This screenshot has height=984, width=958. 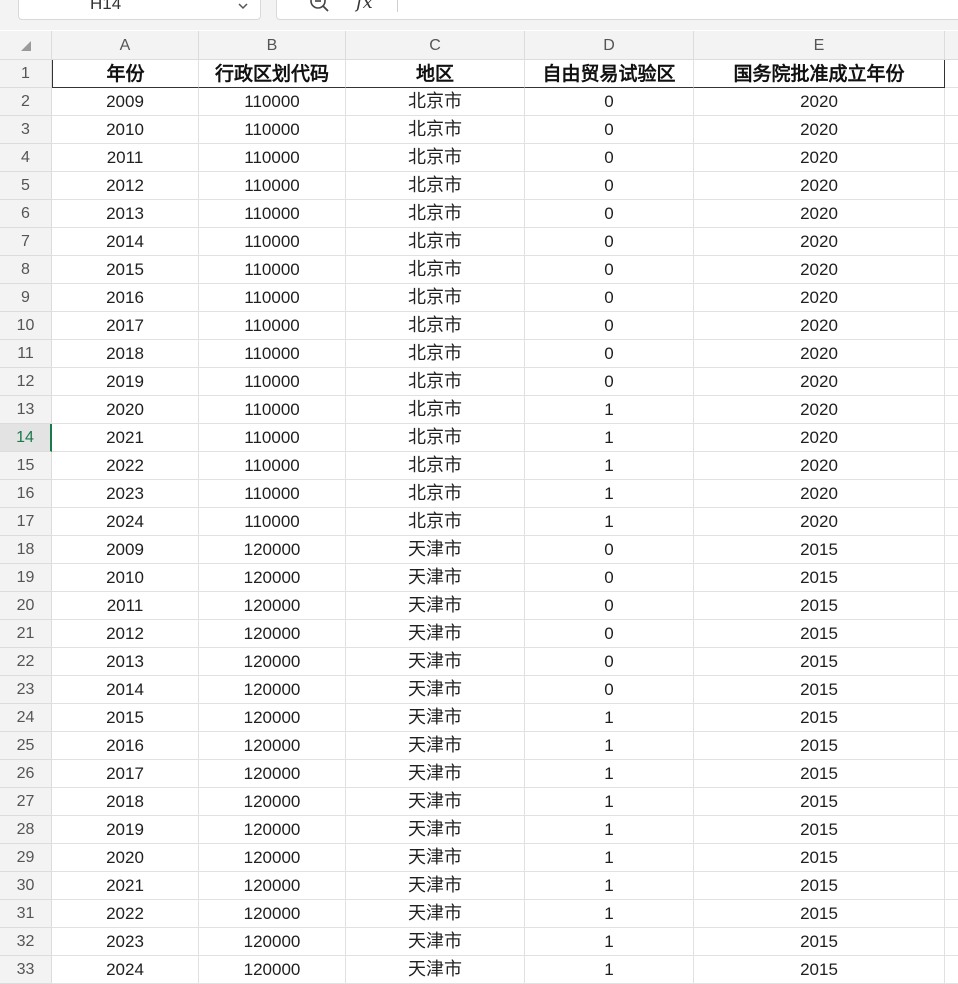 I want to click on header-cell: 年份, so click(x=125, y=74).